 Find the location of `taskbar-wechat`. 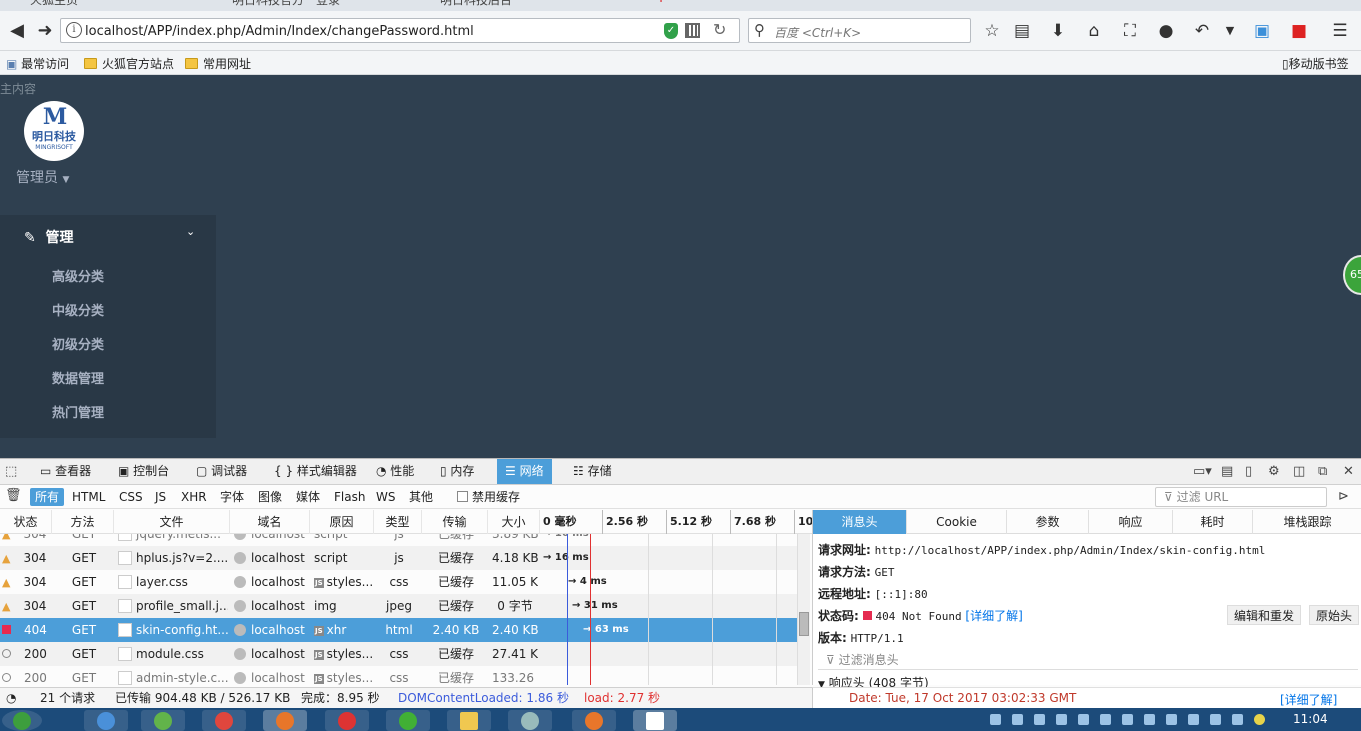

taskbar-wechat is located at coordinates (408, 720).